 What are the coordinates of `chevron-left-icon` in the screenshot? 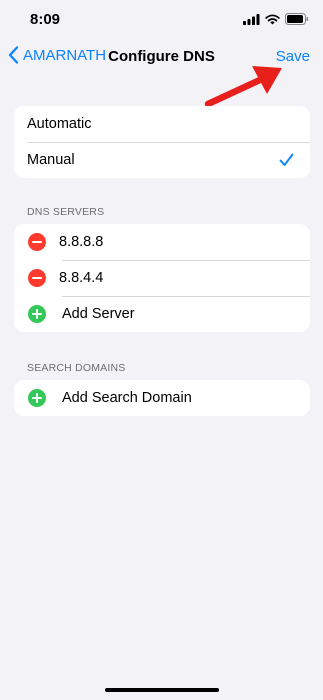 It's located at (13, 55).